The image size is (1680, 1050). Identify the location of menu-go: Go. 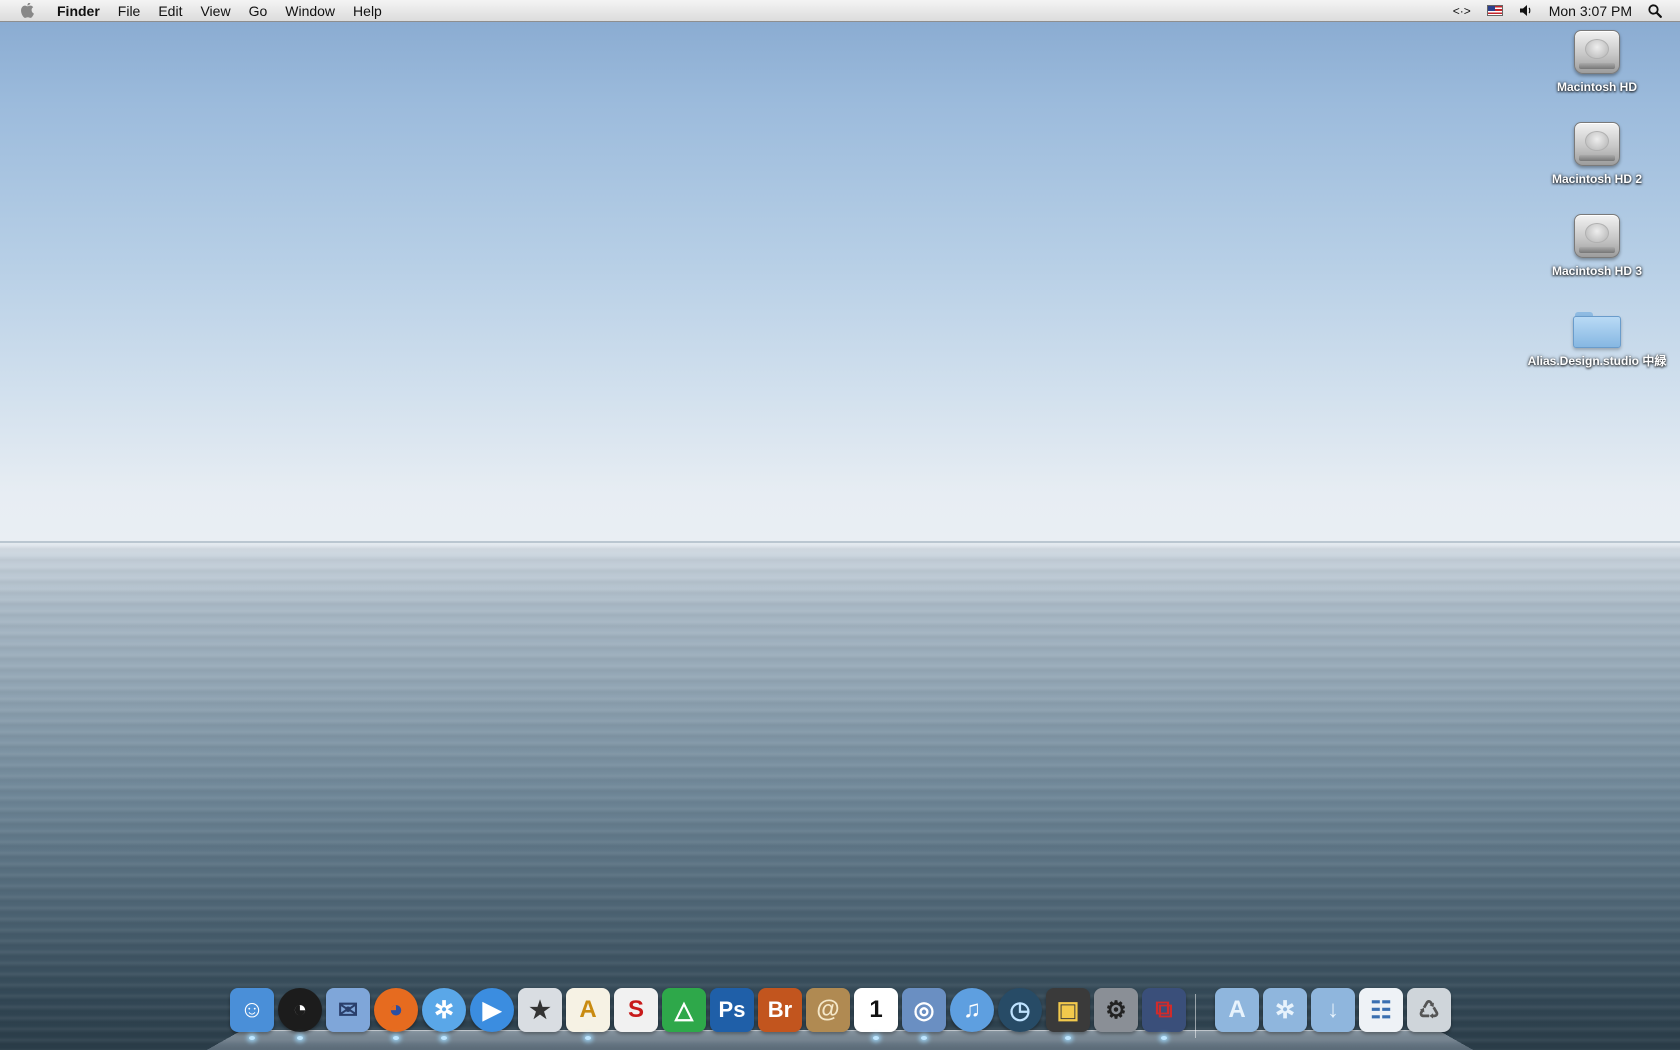
(258, 11).